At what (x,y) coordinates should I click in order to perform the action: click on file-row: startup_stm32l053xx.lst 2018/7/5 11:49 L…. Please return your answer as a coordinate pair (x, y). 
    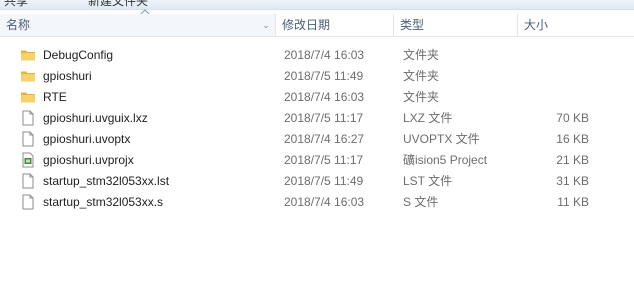
    Looking at the image, I should click on (298, 181).